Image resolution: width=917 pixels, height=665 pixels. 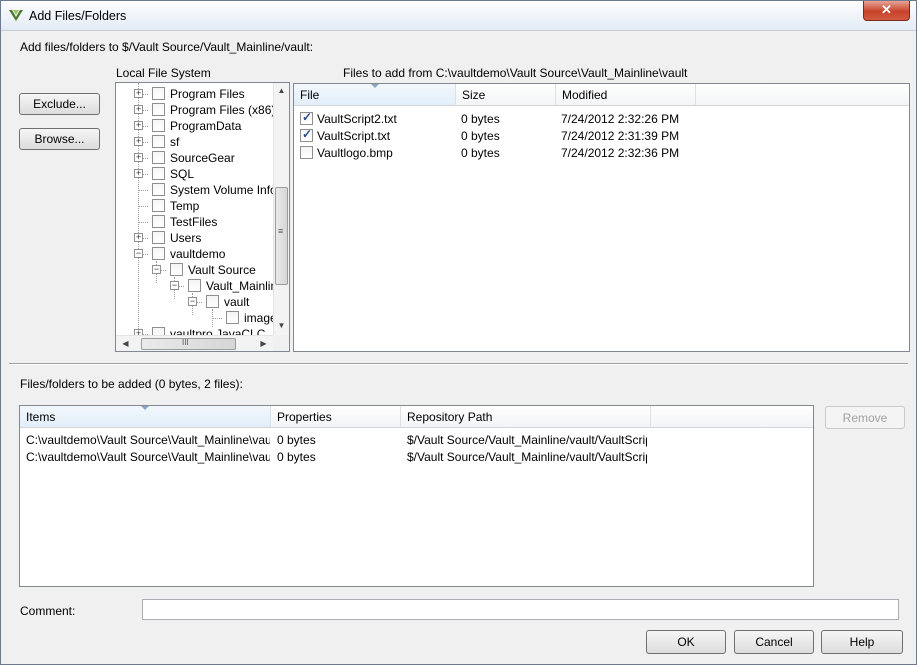 What do you see at coordinates (230, 190) in the screenshot?
I see `tree-item-label: System Volume Inform` at bounding box center [230, 190].